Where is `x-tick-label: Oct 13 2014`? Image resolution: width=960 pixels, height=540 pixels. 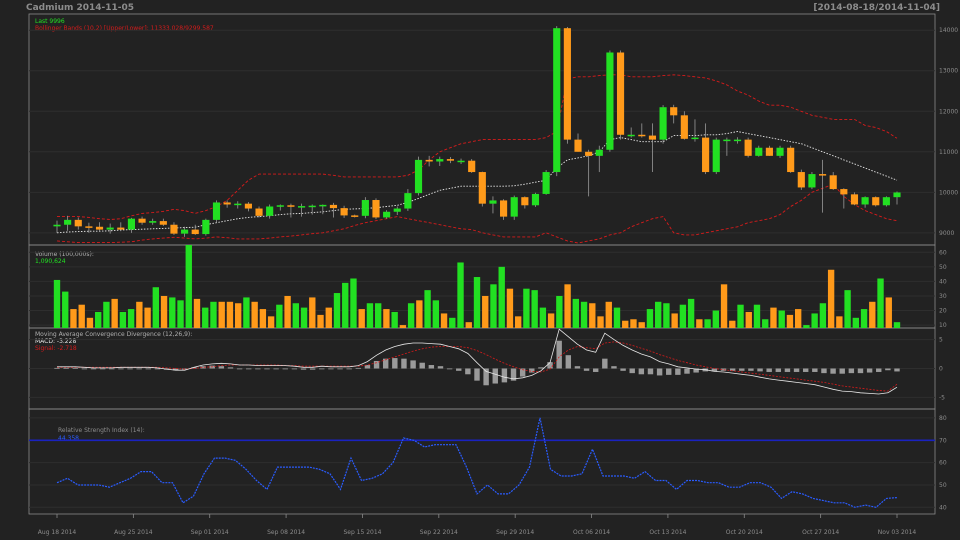 x-tick-label: Oct 13 2014 is located at coordinates (667, 532).